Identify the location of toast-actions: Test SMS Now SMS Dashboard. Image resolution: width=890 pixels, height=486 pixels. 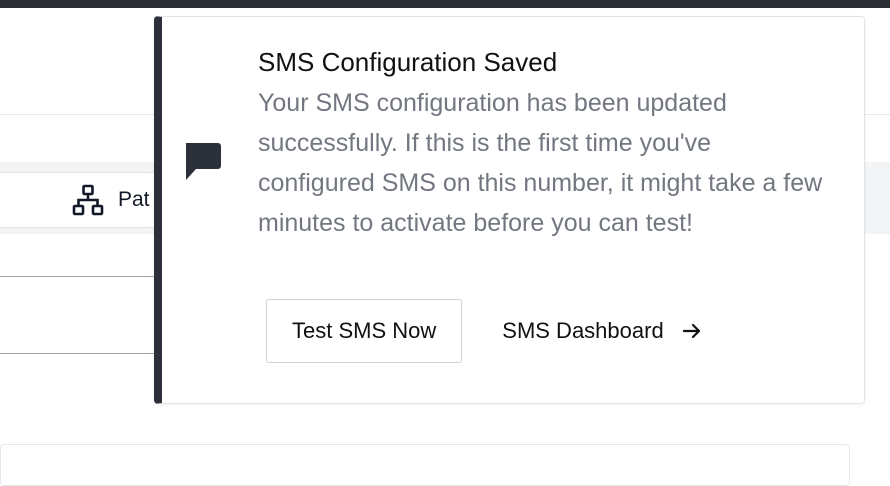
(484, 331).